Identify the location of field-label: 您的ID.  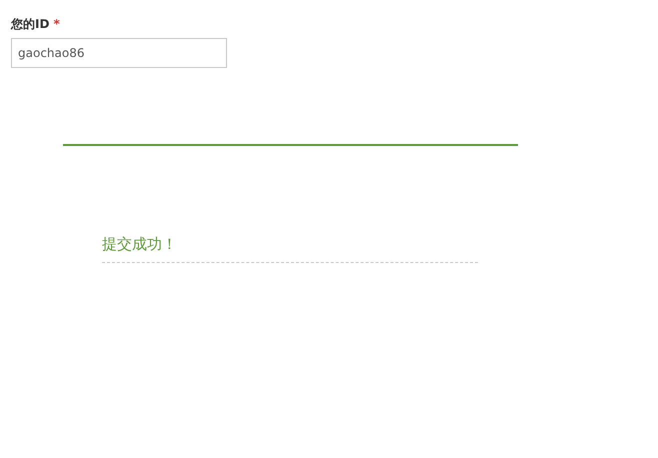
(30, 24).